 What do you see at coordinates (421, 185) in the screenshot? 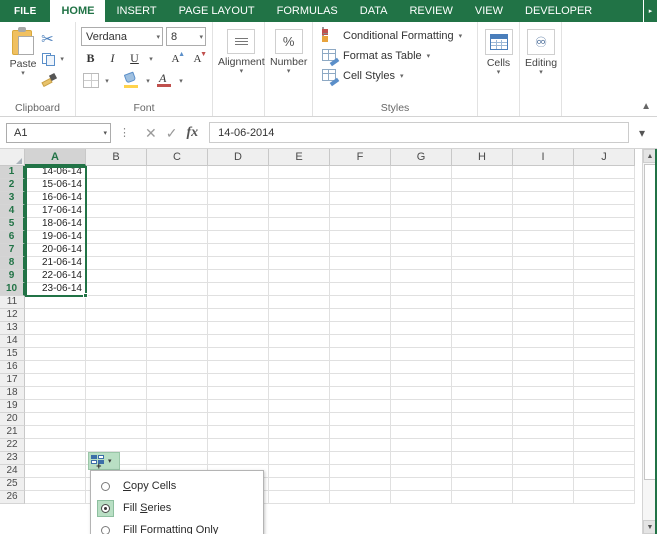
I see `cell-G2` at bounding box center [421, 185].